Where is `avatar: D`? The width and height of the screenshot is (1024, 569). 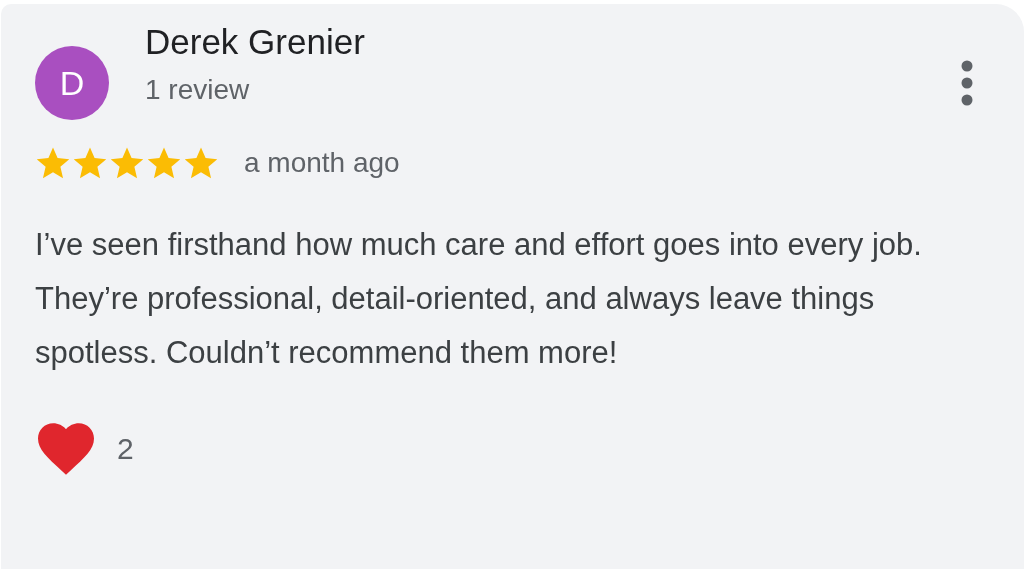 avatar: D is located at coordinates (72, 83).